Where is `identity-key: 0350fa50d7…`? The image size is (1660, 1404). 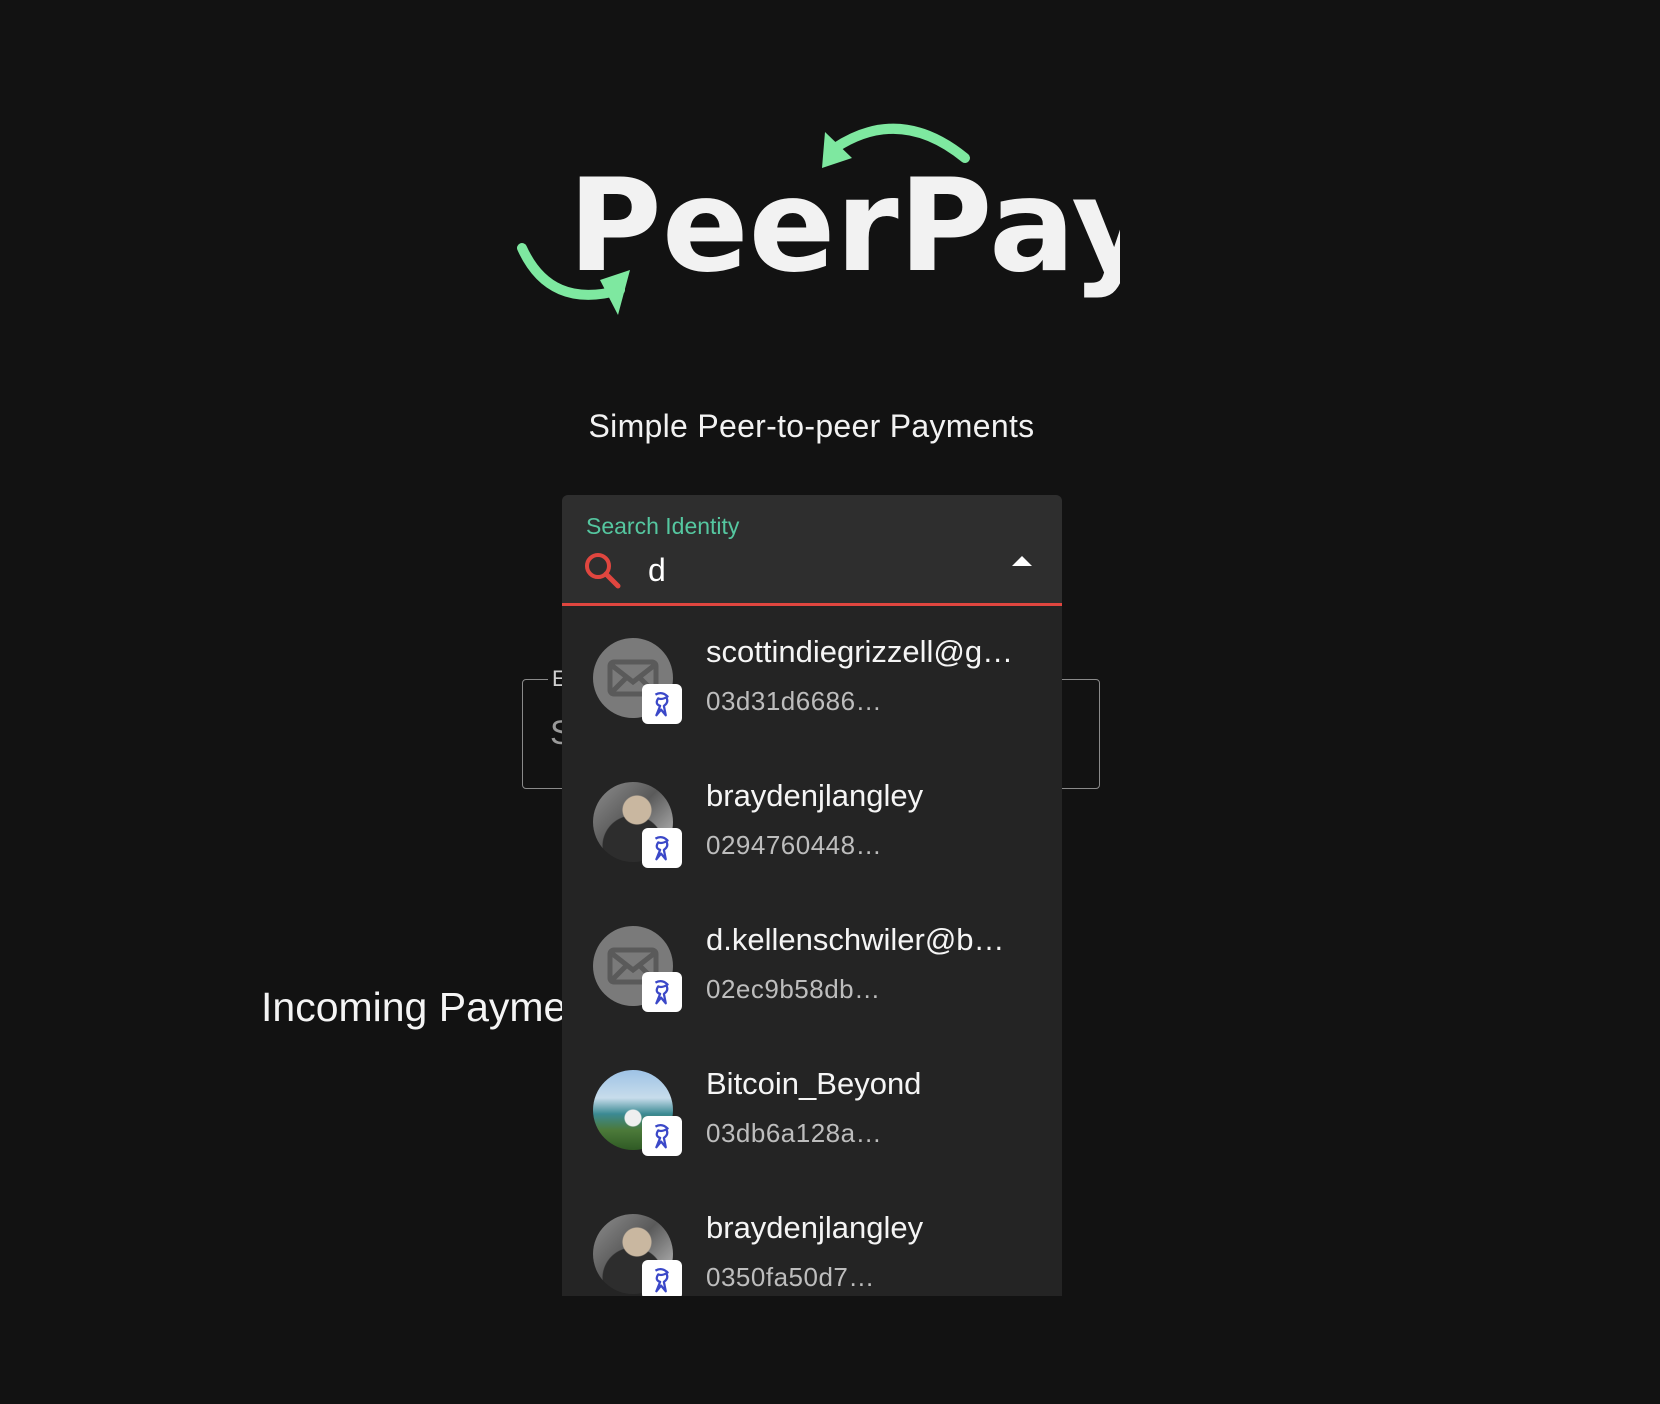
identity-key: 0350fa50d7… is located at coordinates (790, 1277).